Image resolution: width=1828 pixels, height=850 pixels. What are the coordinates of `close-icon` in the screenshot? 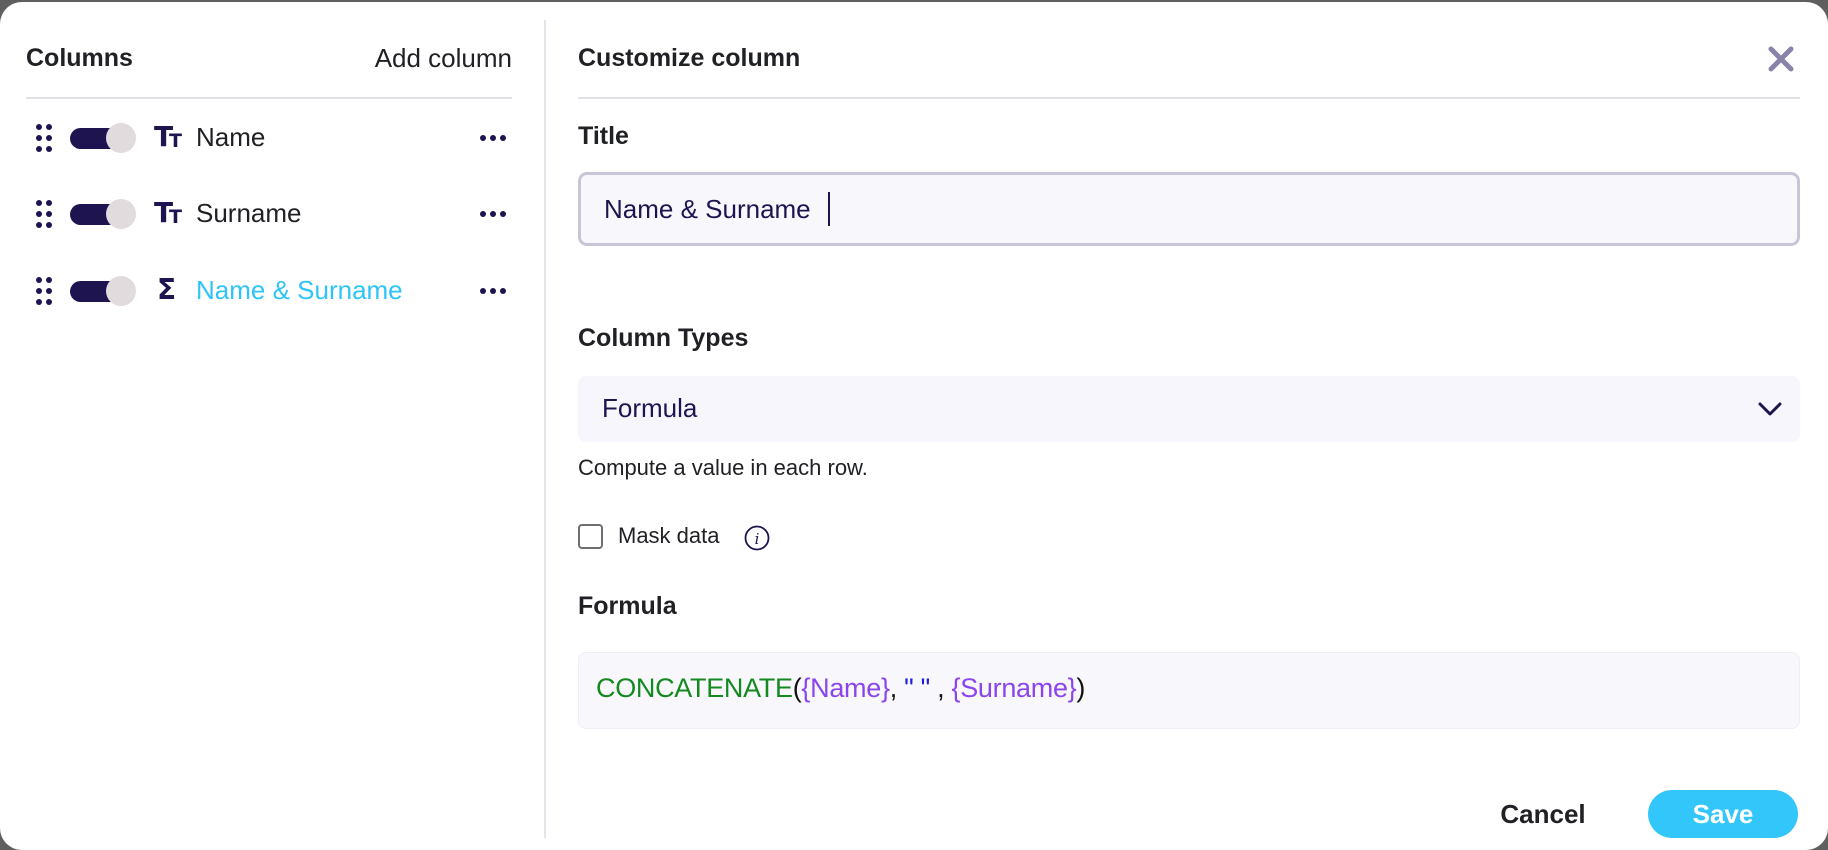 It's located at (1781, 59).